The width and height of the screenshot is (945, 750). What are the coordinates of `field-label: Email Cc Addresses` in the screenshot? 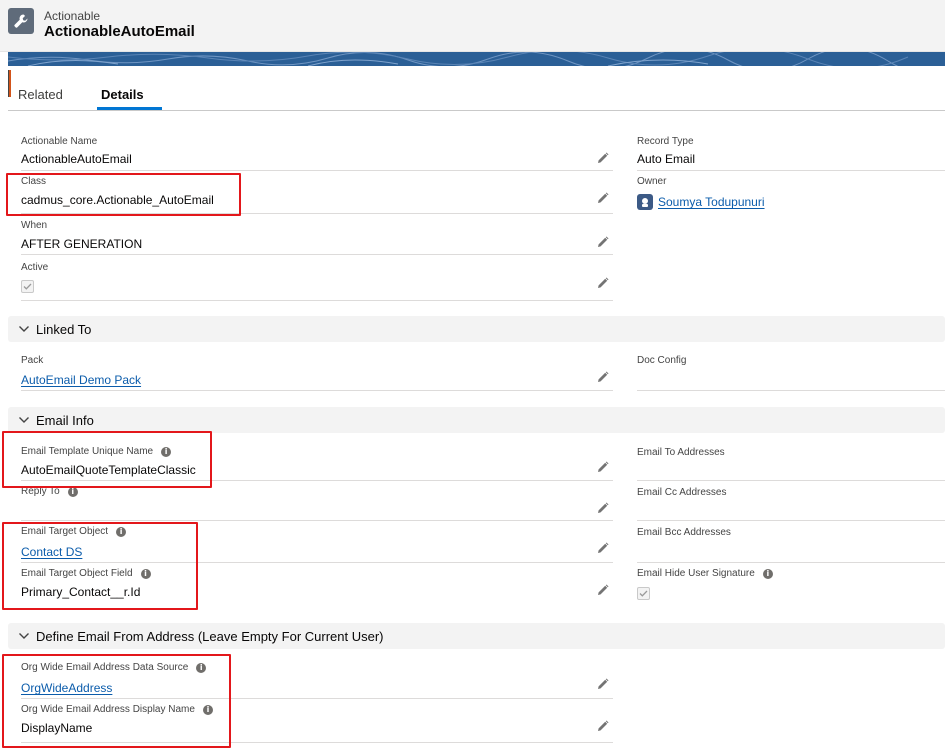 It's located at (682, 492).